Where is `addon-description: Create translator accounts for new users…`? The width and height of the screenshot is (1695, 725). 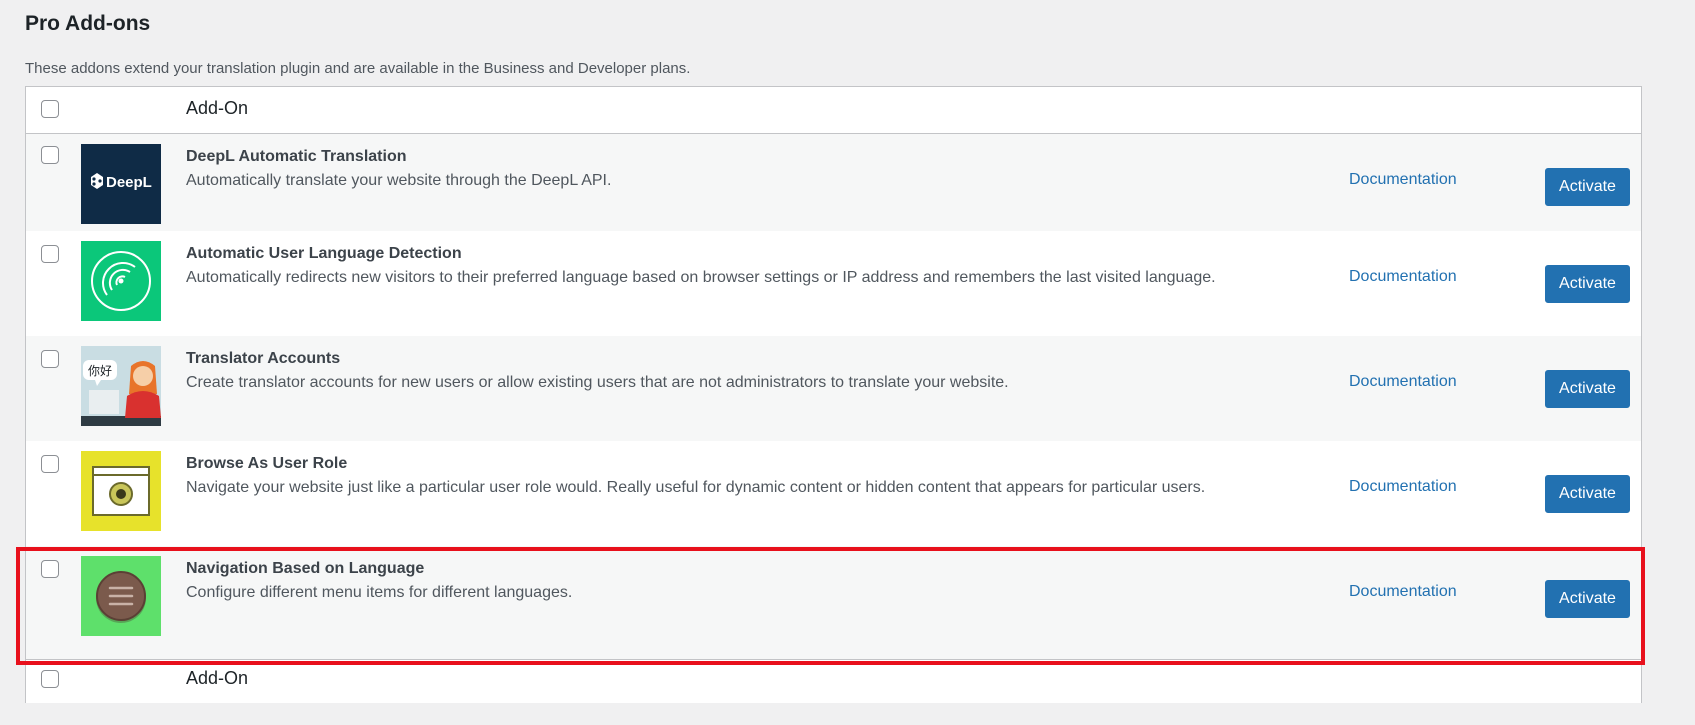
addon-description: Create translator accounts for new users… is located at coordinates (597, 382).